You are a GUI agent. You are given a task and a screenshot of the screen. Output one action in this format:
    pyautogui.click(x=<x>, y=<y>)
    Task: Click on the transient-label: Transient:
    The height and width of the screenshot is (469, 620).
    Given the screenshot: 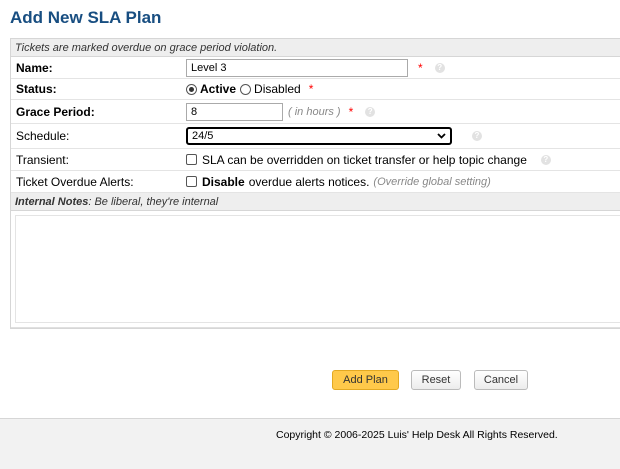 What is the action you would take?
    pyautogui.click(x=42, y=159)
    